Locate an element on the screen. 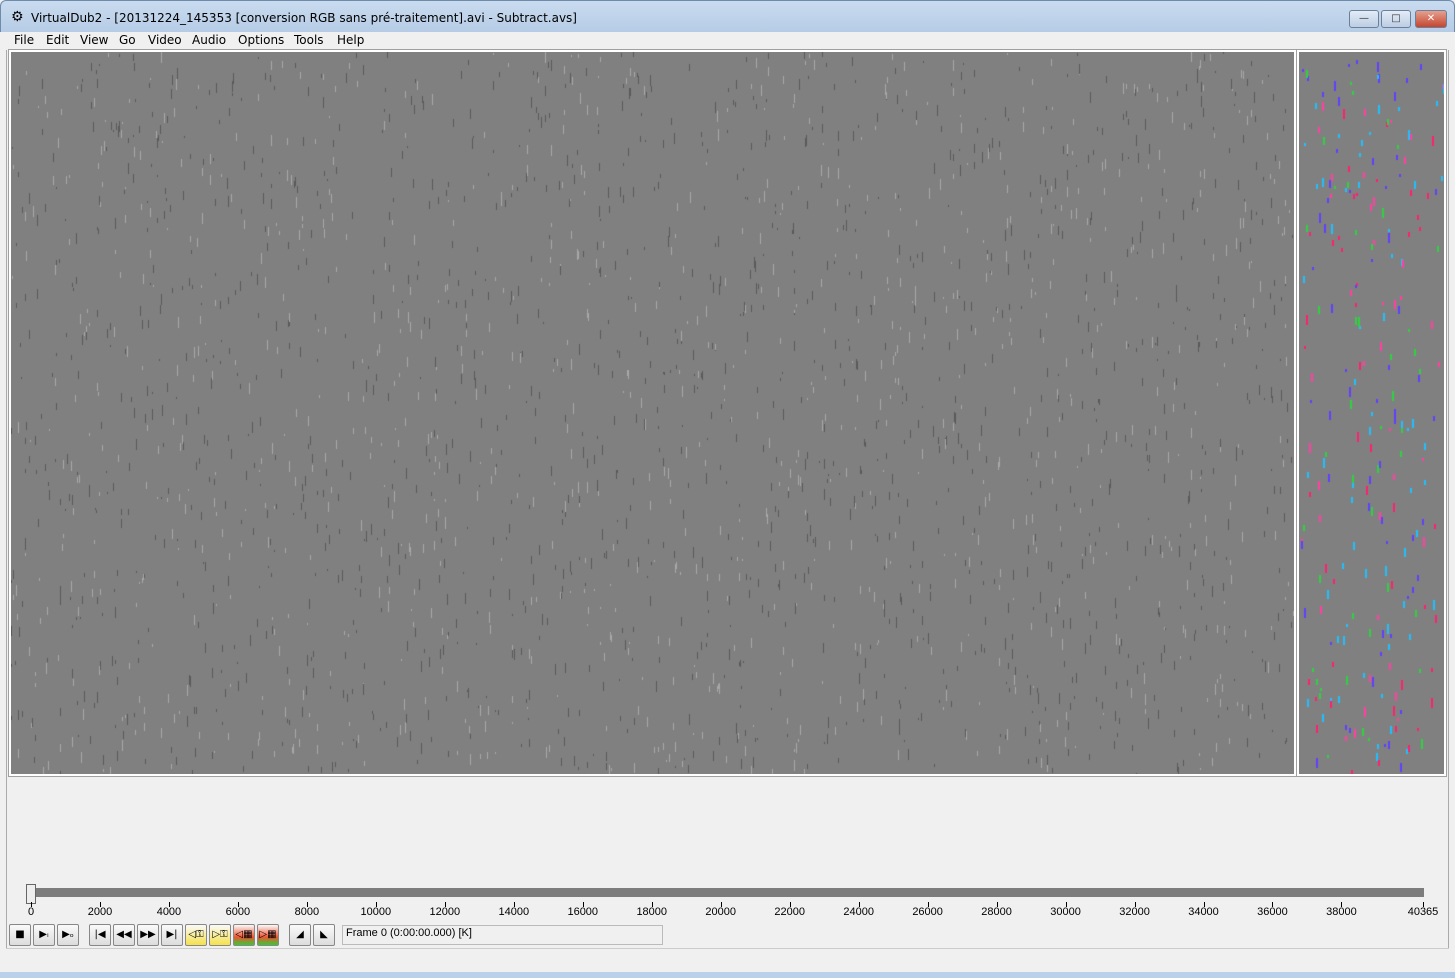 The image size is (1455, 978). timeline-label: 40365 is located at coordinates (1423, 912).